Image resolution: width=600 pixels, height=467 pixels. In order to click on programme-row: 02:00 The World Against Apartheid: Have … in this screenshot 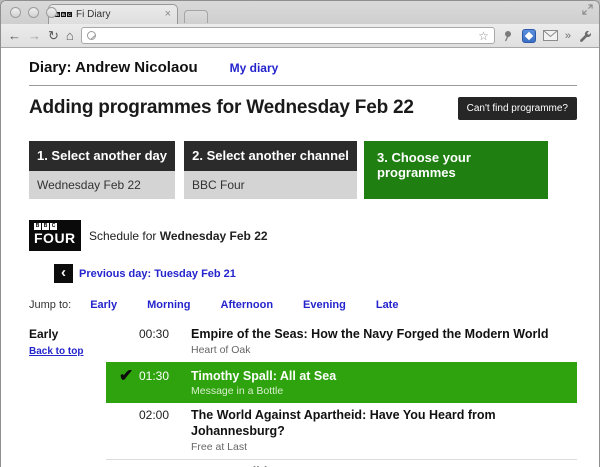, I will do `click(341, 431)`.